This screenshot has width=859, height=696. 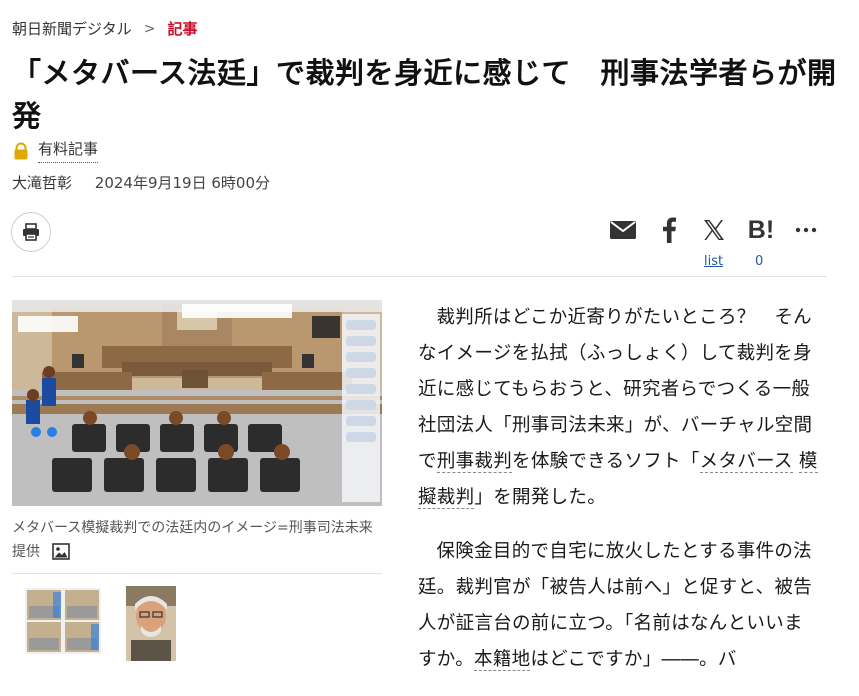 I want to click on more-icon, so click(x=806, y=230).